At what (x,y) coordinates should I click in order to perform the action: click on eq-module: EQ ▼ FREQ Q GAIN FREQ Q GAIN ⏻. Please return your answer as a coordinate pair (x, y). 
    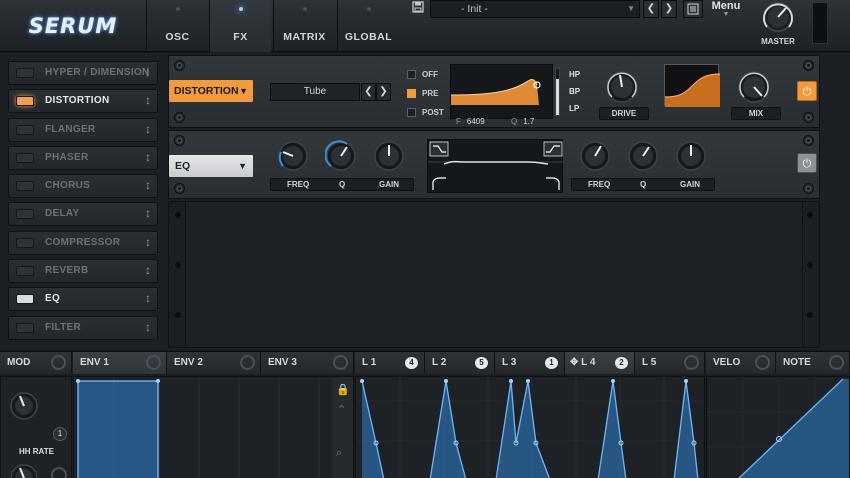
    Looking at the image, I should click on (494, 164).